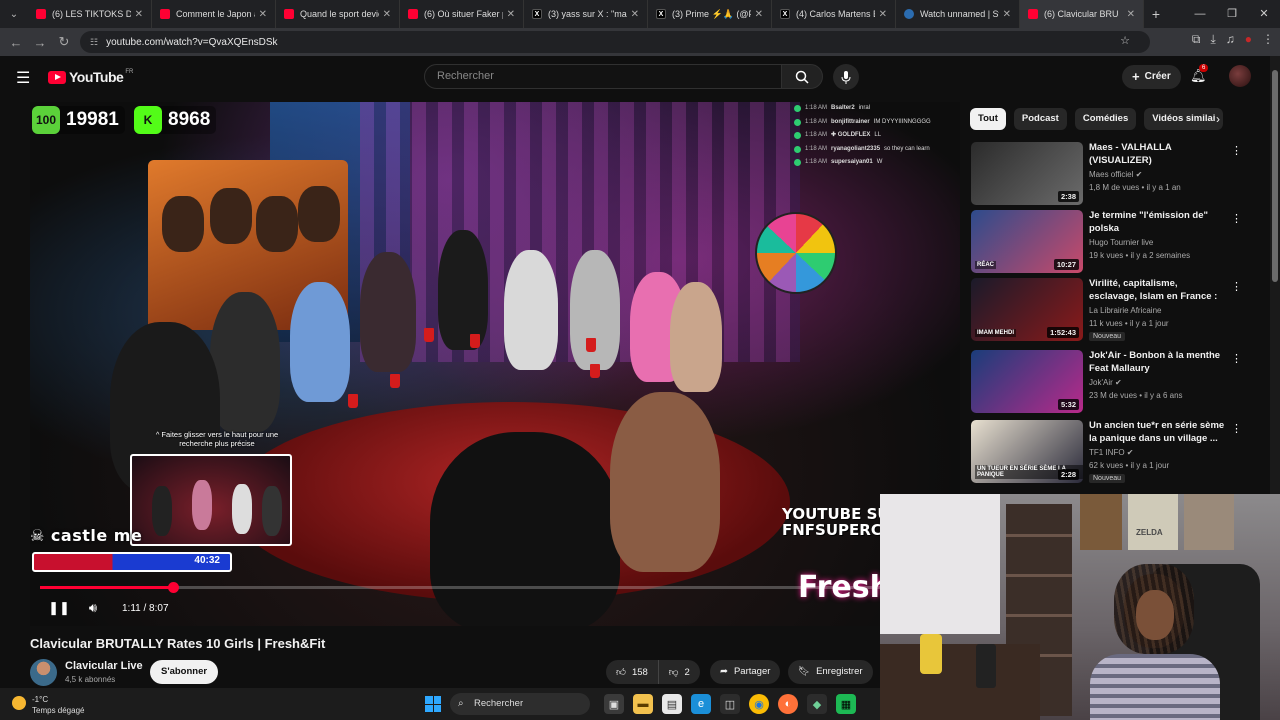 This screenshot has width=1280, height=720. What do you see at coordinates (40, 42) in the screenshot?
I see `forward-icon: →` at bounding box center [40, 42].